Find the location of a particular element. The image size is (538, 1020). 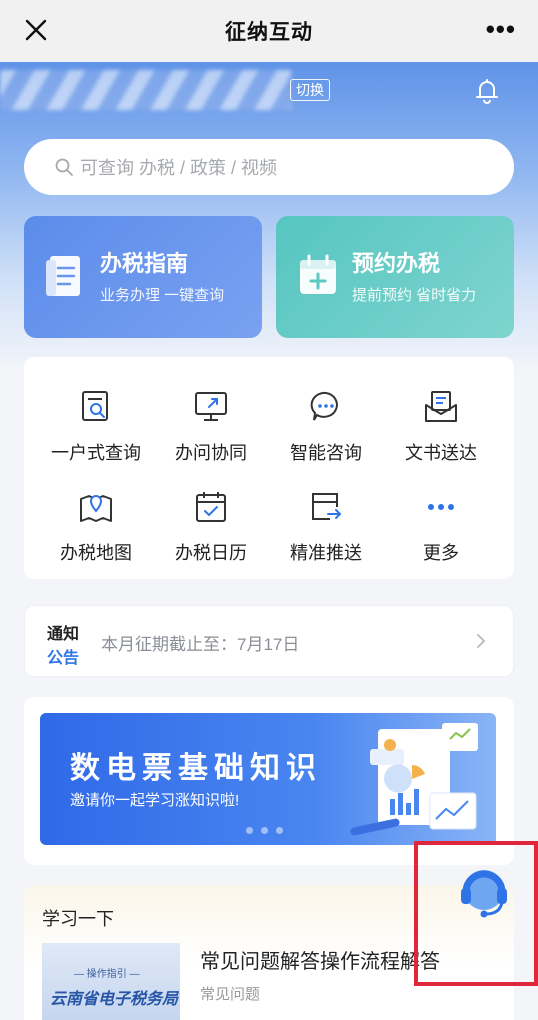

article-tag: 常见问题 is located at coordinates (230, 994).